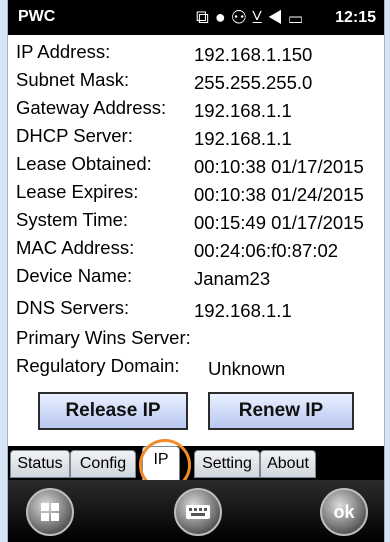  What do you see at coordinates (73, 79) in the screenshot?
I see `label: Subnet Mask:` at bounding box center [73, 79].